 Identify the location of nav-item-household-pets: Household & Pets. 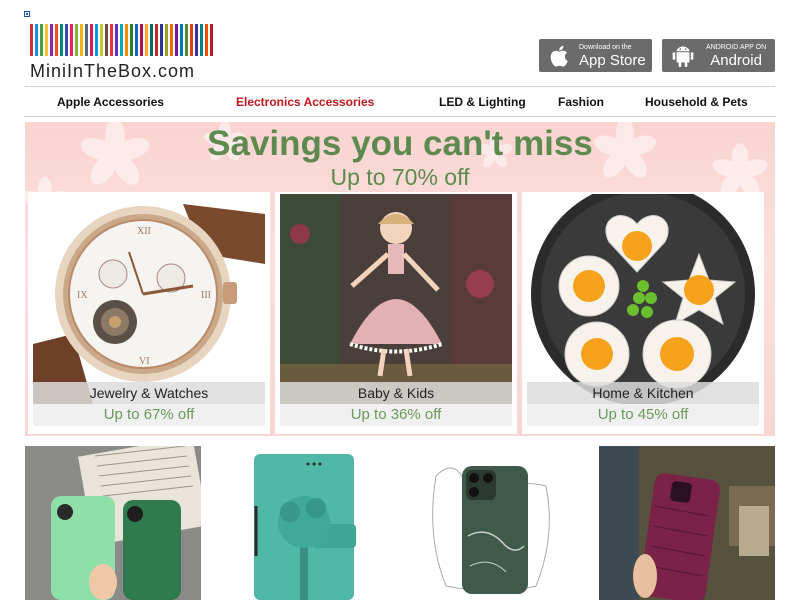
(696, 102).